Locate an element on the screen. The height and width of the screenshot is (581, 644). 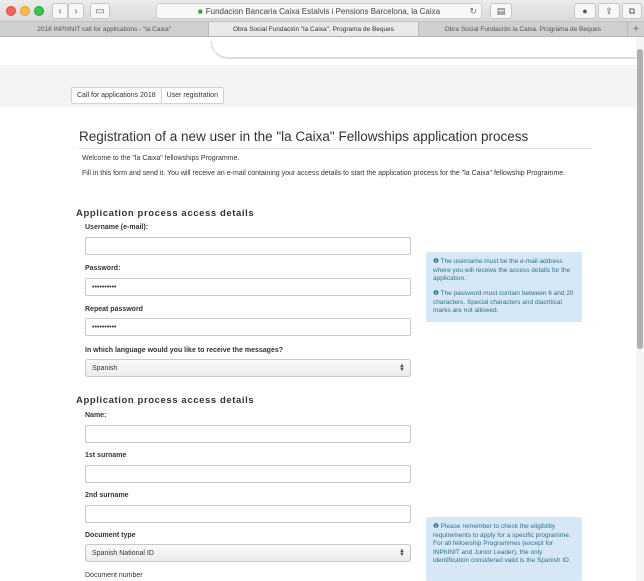
language-select: Spanish ▲ ▼ is located at coordinates (248, 368).